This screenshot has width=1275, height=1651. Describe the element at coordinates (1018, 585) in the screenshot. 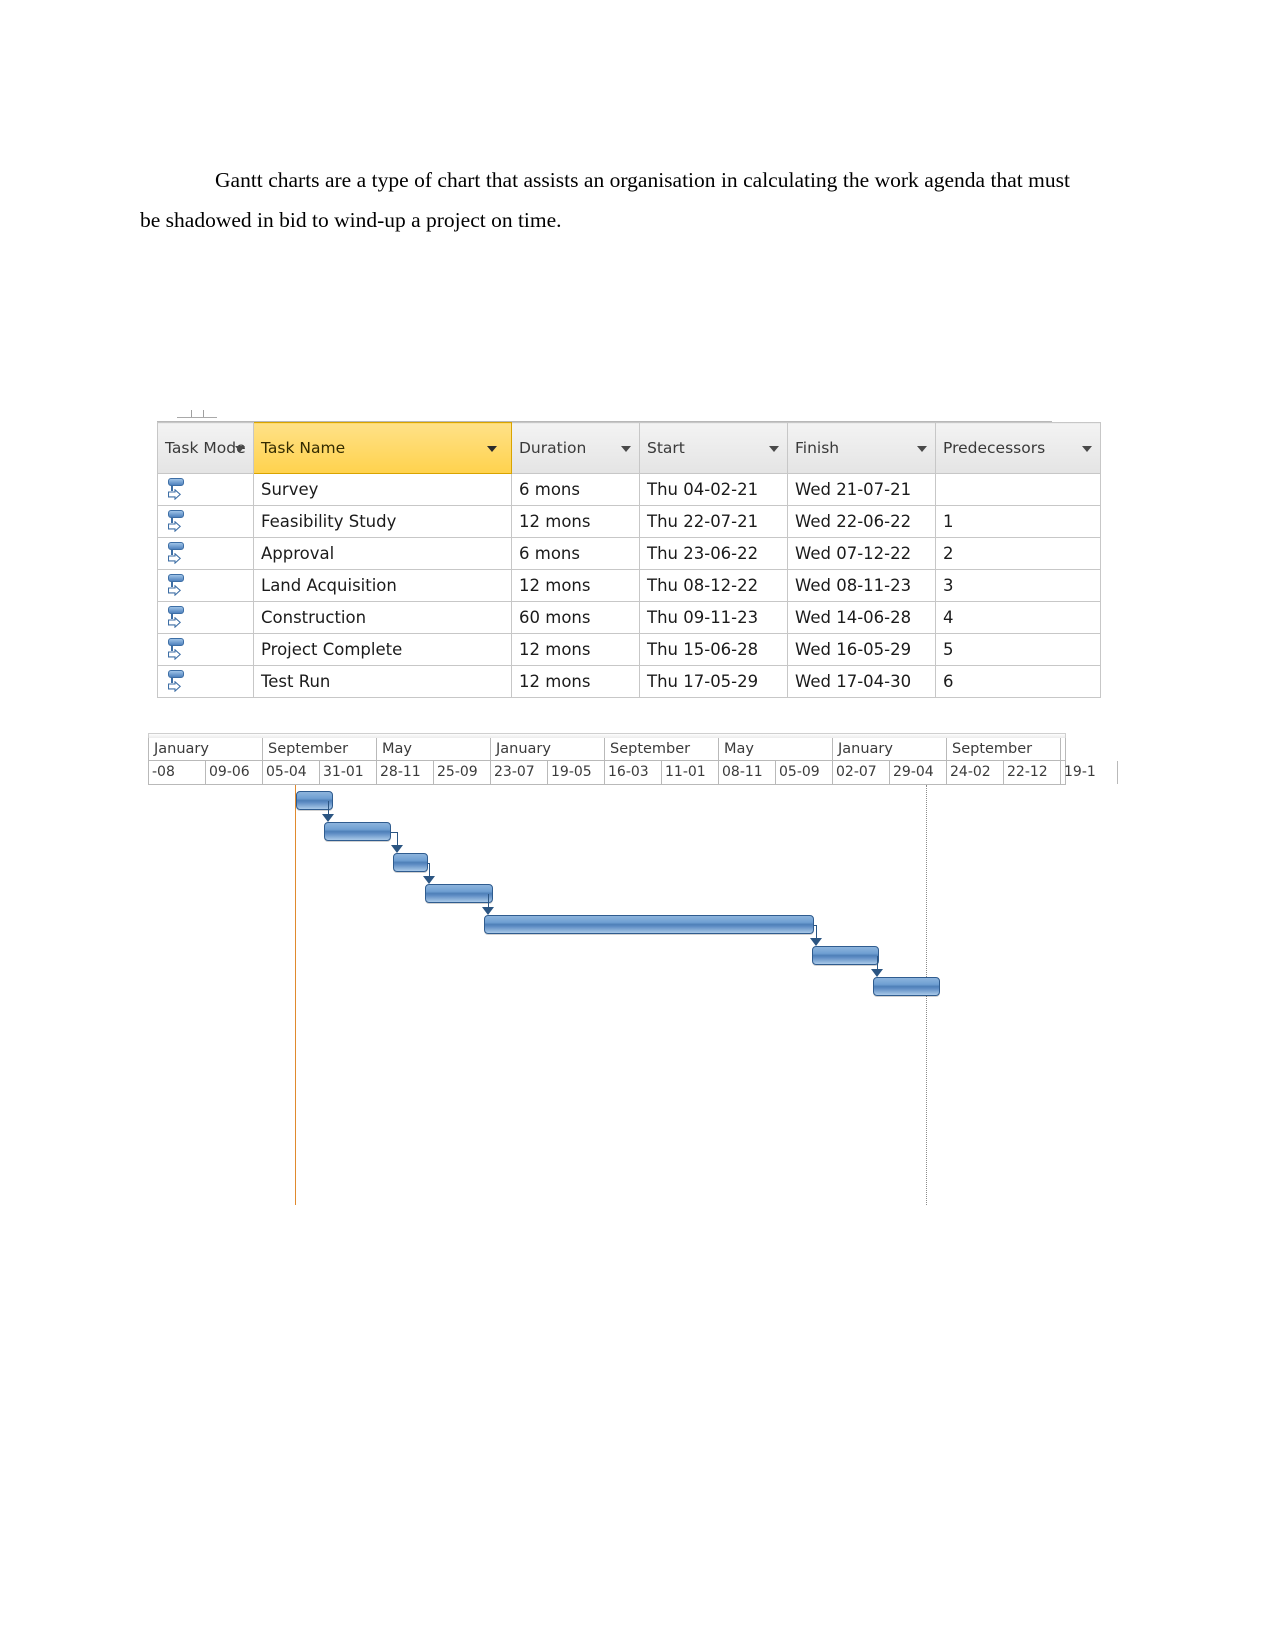

I see `cell-predecessors: 3` at that location.